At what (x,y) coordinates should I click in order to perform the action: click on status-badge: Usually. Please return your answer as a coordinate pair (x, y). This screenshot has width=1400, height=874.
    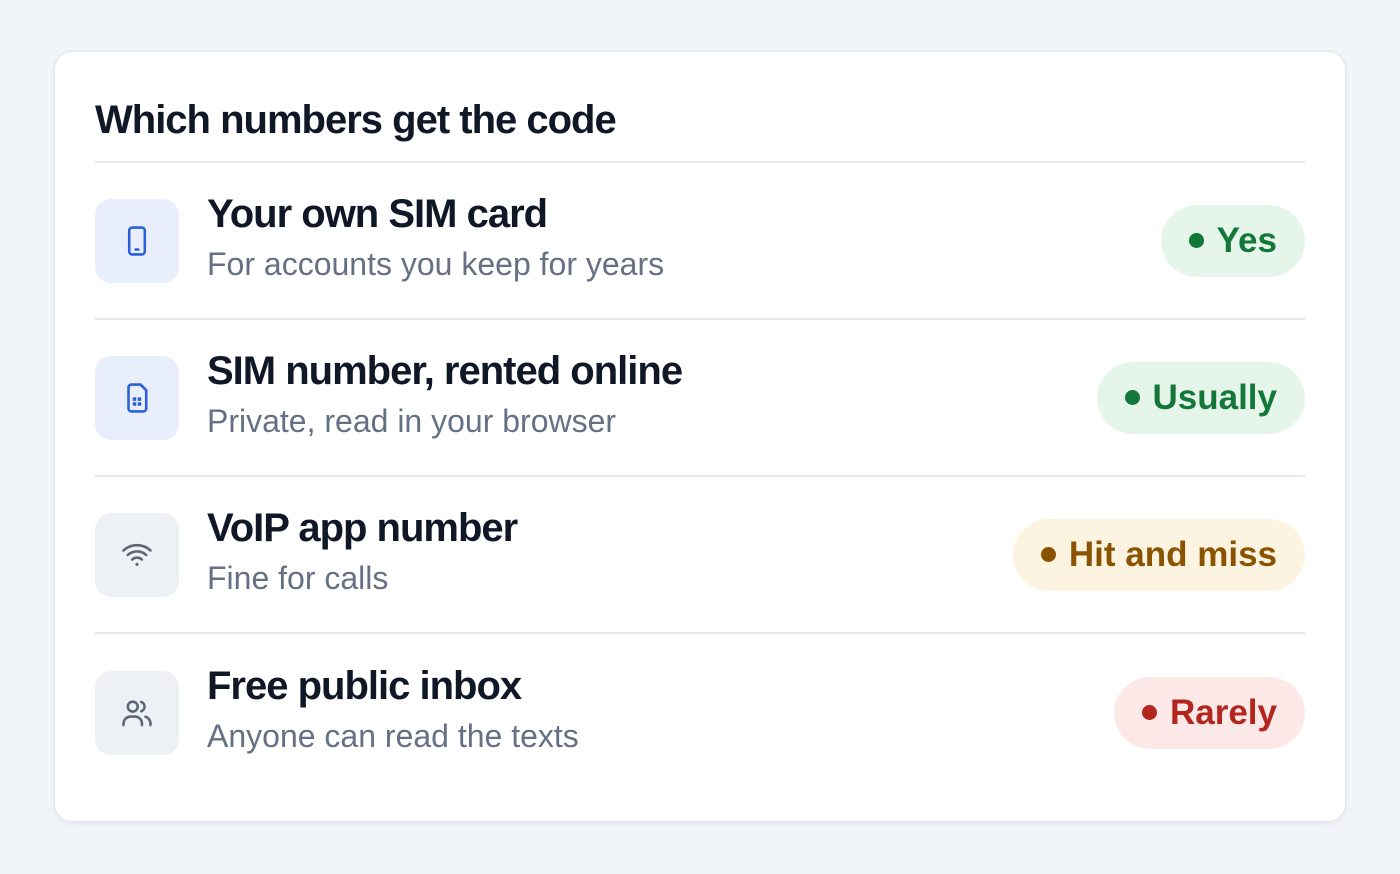
    Looking at the image, I should click on (1200, 397).